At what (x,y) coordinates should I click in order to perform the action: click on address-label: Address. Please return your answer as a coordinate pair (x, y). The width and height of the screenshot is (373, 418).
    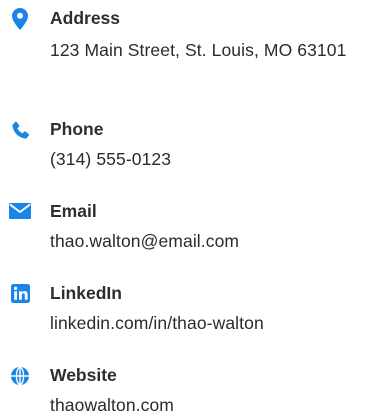
    Looking at the image, I should click on (85, 18).